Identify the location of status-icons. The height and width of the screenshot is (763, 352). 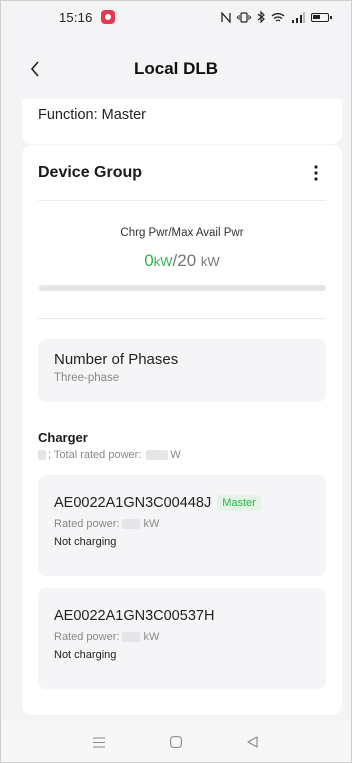
(276, 17).